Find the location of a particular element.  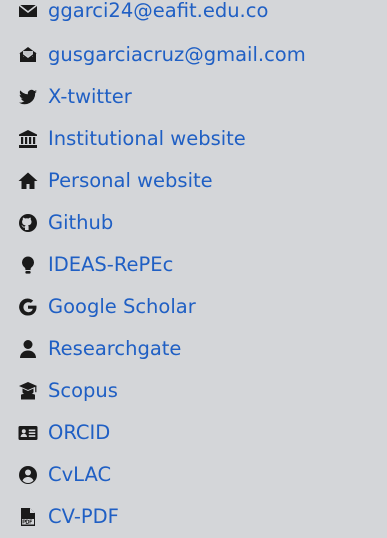

envelope-open-icon is located at coordinates (28, 55).